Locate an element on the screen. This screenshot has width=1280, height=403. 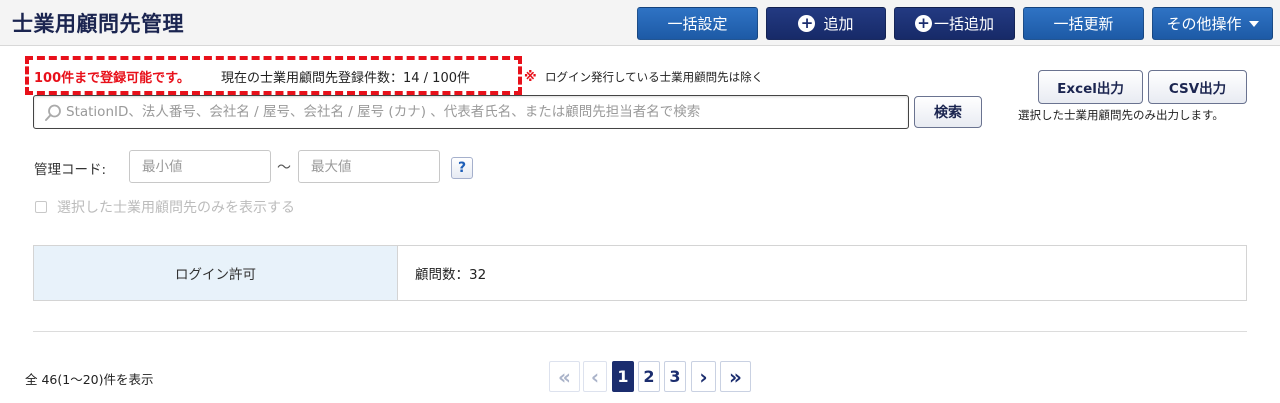
caret-down-icon is located at coordinates (1253, 23).